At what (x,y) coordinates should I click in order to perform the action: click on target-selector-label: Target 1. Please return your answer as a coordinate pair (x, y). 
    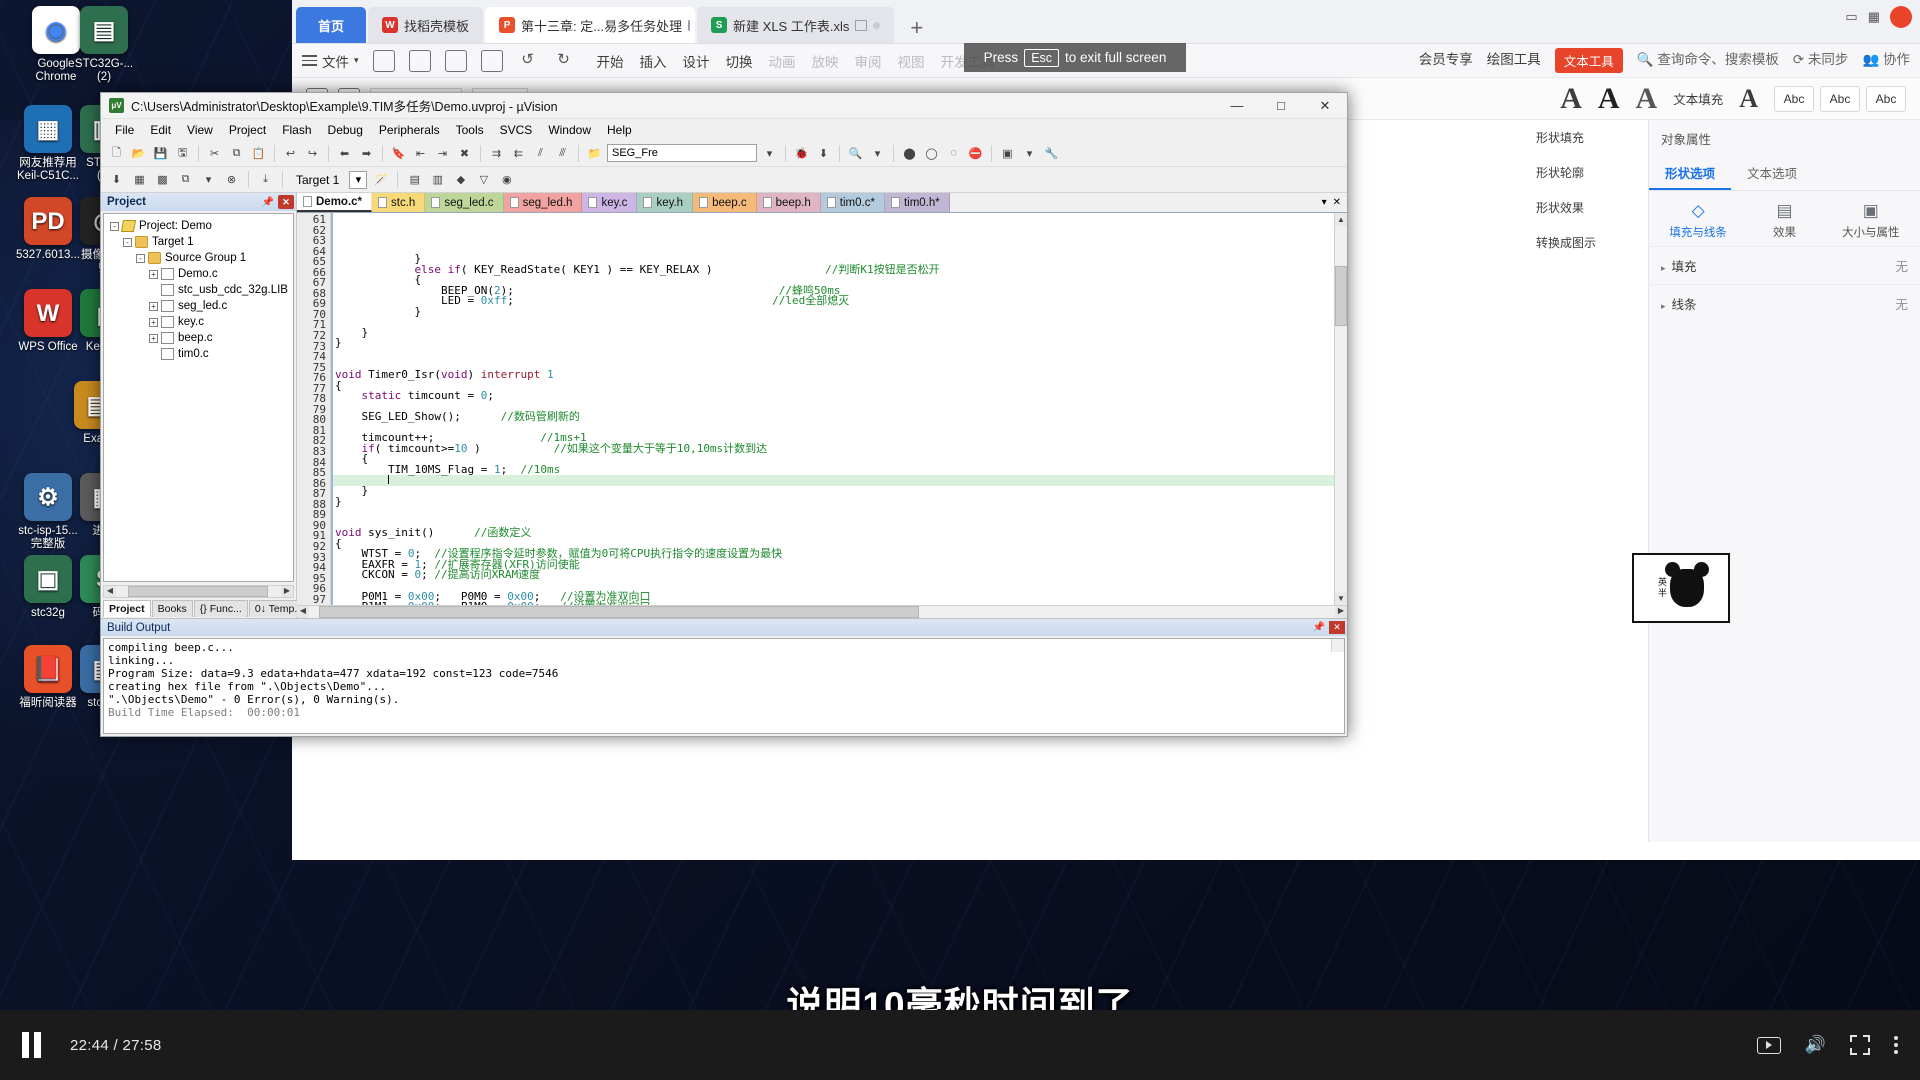
    Looking at the image, I should click on (317, 180).